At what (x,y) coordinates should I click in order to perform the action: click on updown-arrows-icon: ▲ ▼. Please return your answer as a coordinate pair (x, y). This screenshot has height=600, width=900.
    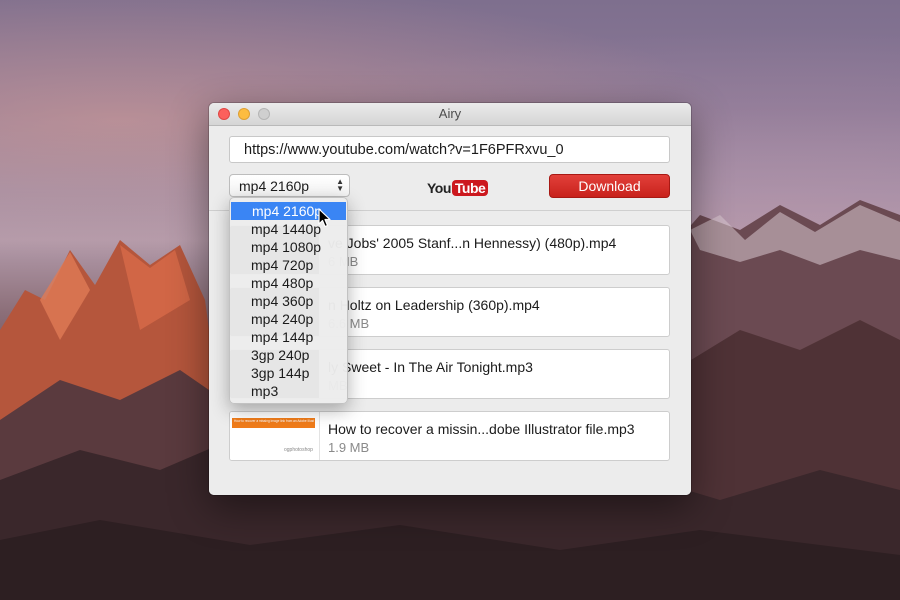
    Looking at the image, I should click on (340, 185).